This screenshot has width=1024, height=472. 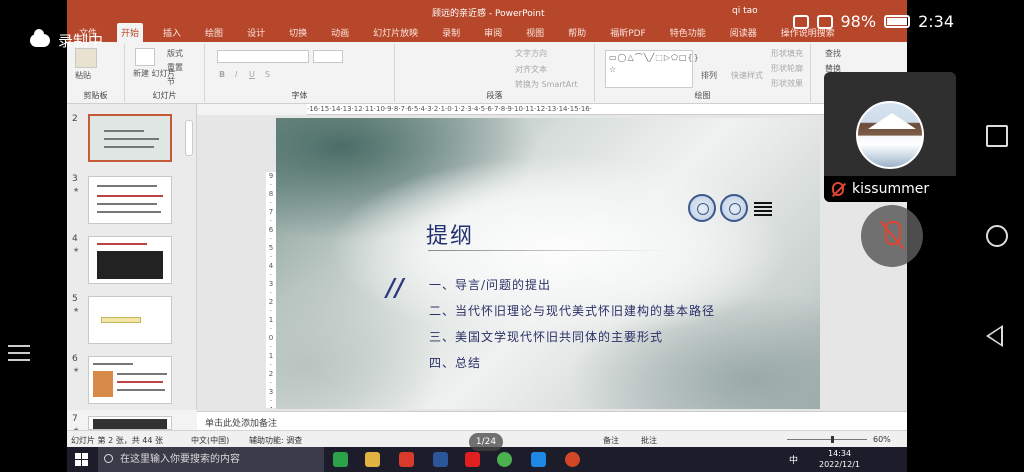 What do you see at coordinates (493, 32) in the screenshot?
I see `tab-review: 审阅` at bounding box center [493, 32].